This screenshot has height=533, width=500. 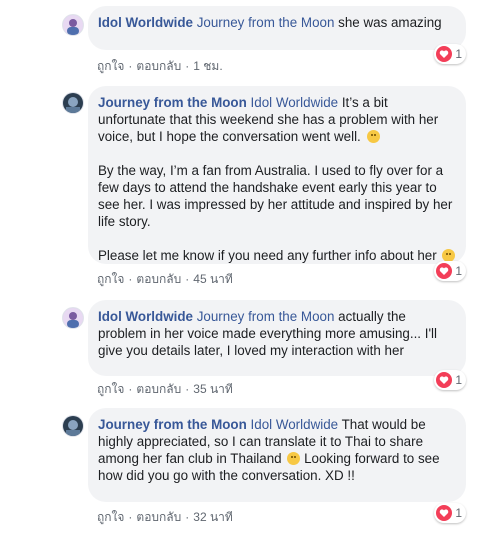 I want to click on comment-text: she was amazing, so click(x=388, y=22).